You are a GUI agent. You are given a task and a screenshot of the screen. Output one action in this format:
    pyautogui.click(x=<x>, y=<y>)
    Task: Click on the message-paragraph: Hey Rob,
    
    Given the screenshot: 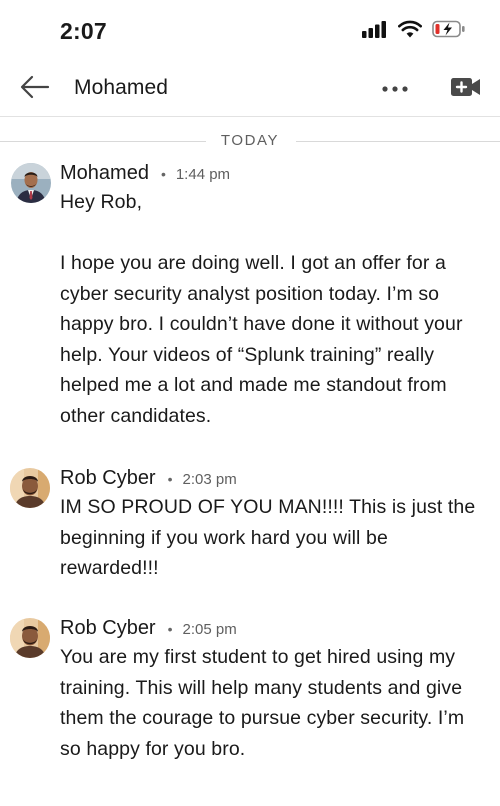 What is the action you would take?
    pyautogui.click(x=101, y=202)
    